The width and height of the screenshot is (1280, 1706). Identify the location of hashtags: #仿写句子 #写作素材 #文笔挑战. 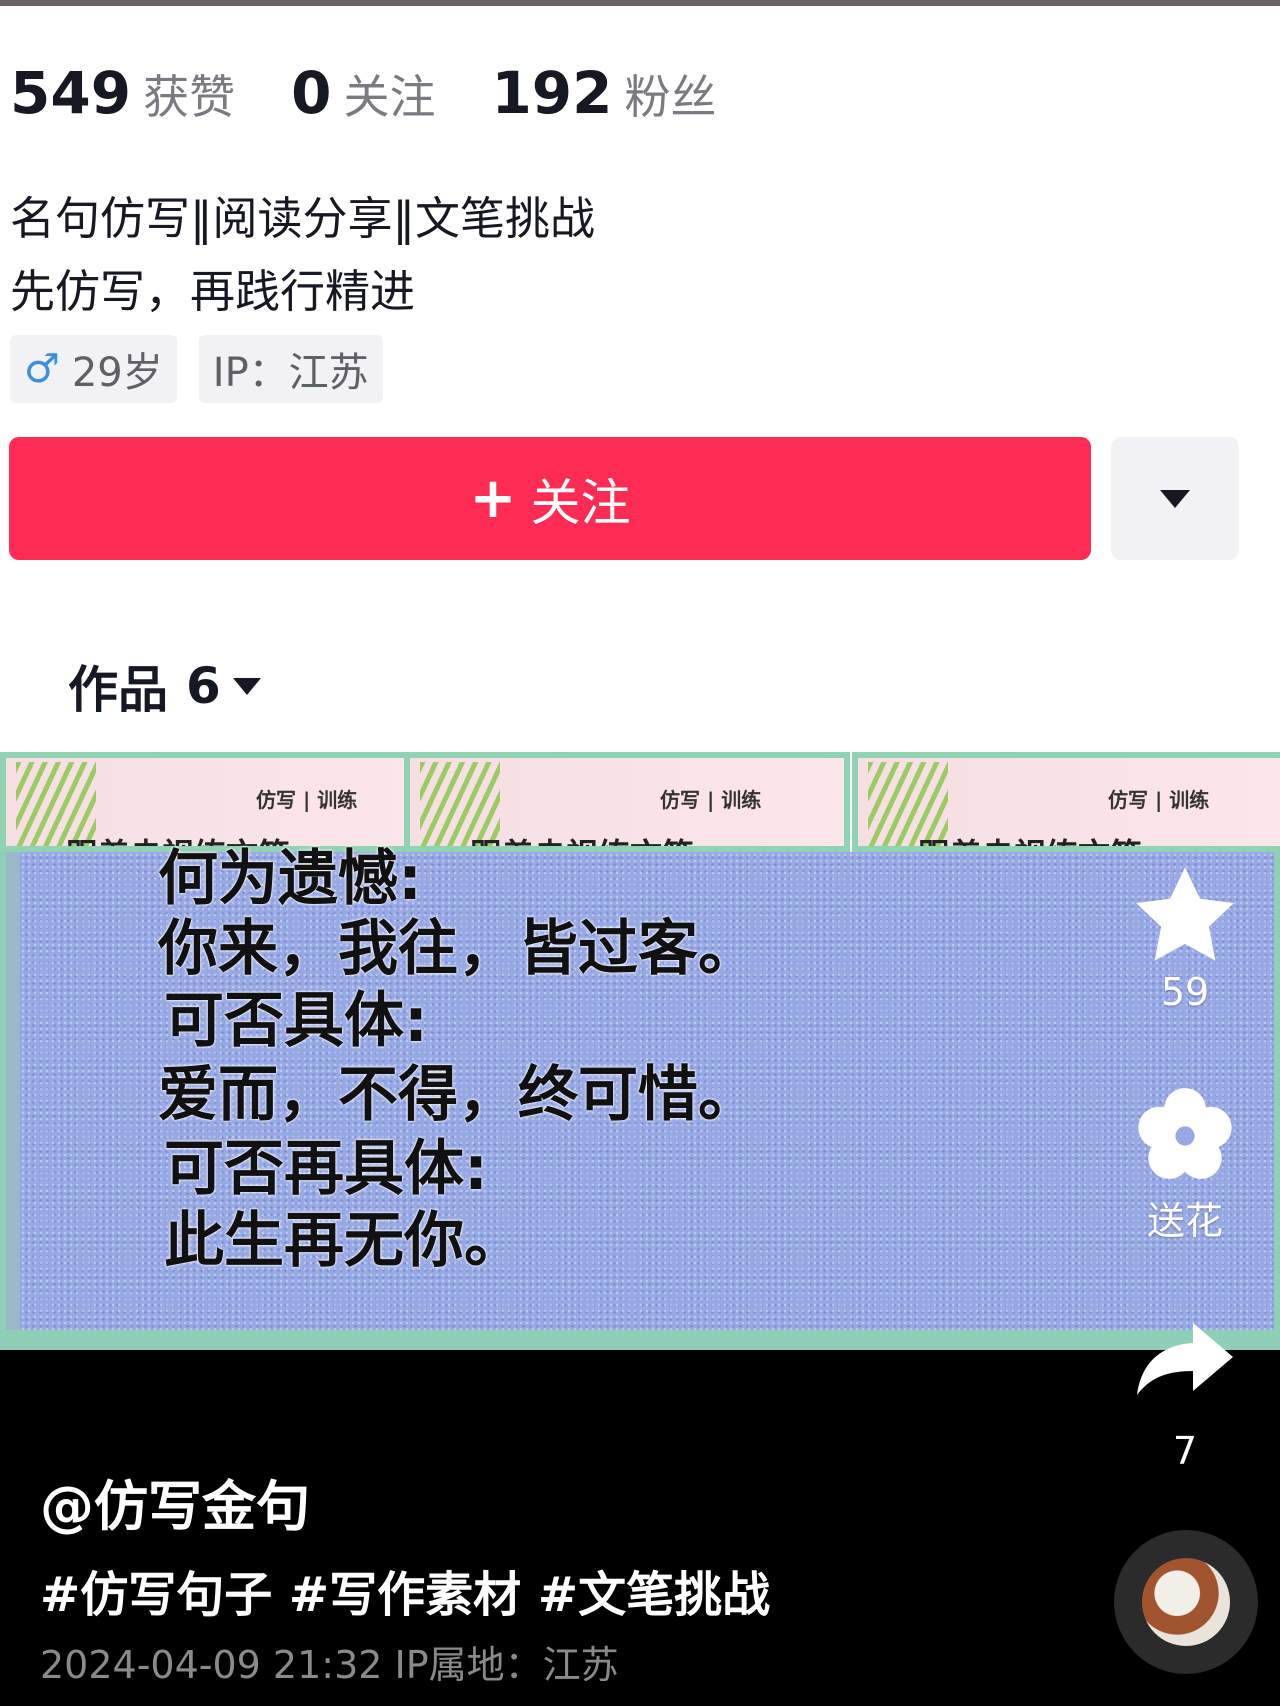
(405, 1590).